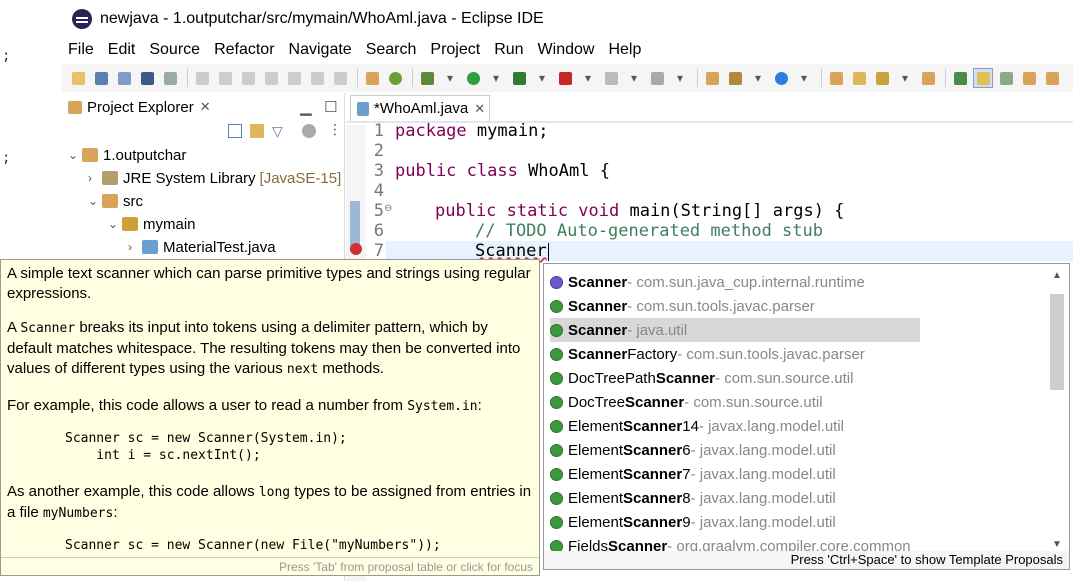  What do you see at coordinates (735, 330) in the screenshot?
I see `proposal-item: Scanner - java.util` at bounding box center [735, 330].